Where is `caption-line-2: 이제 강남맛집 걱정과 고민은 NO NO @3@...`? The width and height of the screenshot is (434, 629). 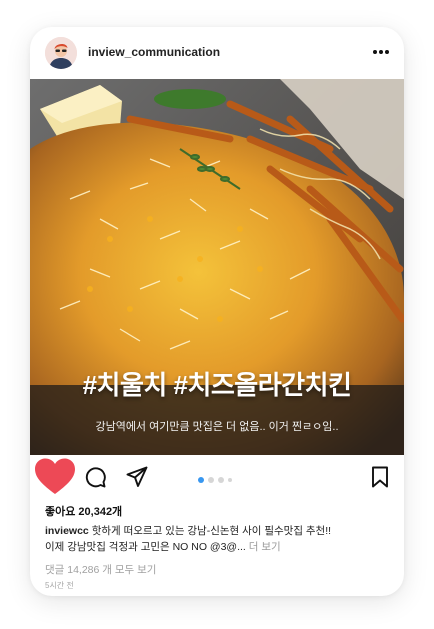 caption-line-2: 이제 강남맛집 걱정과 고민은 NO NO @3@... is located at coordinates (145, 547).